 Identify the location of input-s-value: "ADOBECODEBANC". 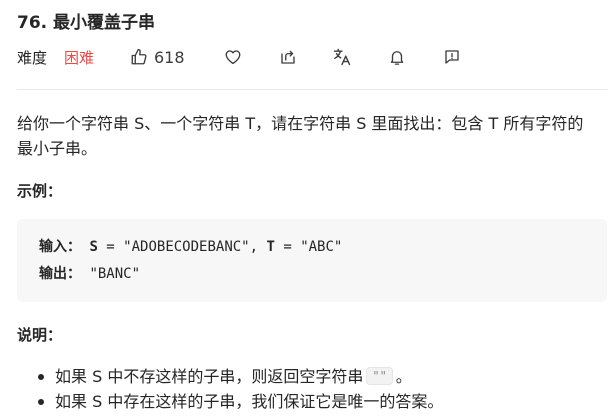
(186, 247).